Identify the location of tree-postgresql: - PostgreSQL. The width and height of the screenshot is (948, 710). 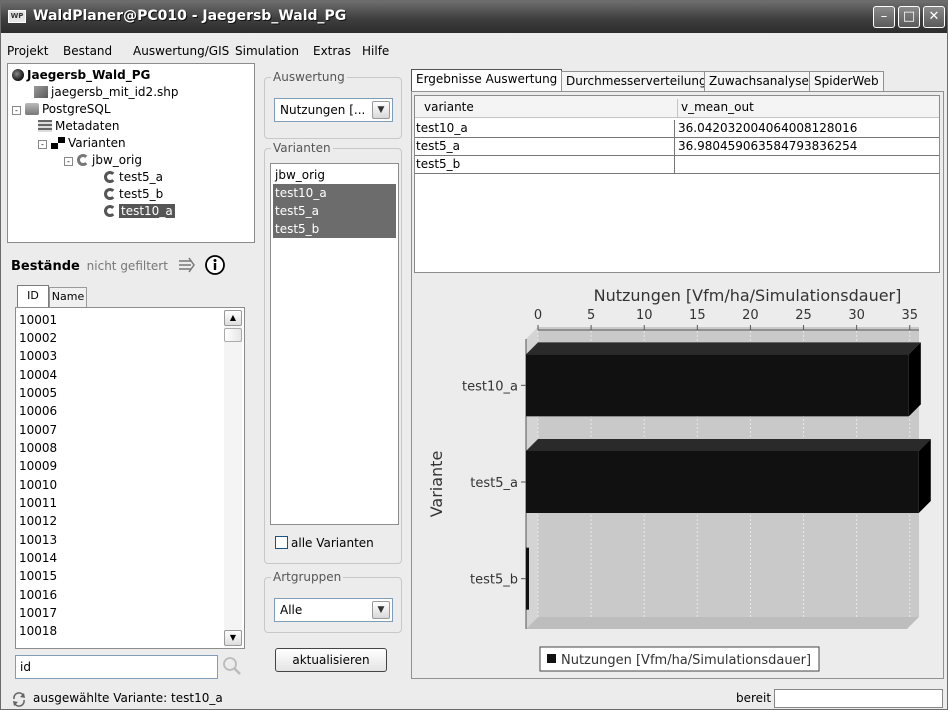
(61, 109).